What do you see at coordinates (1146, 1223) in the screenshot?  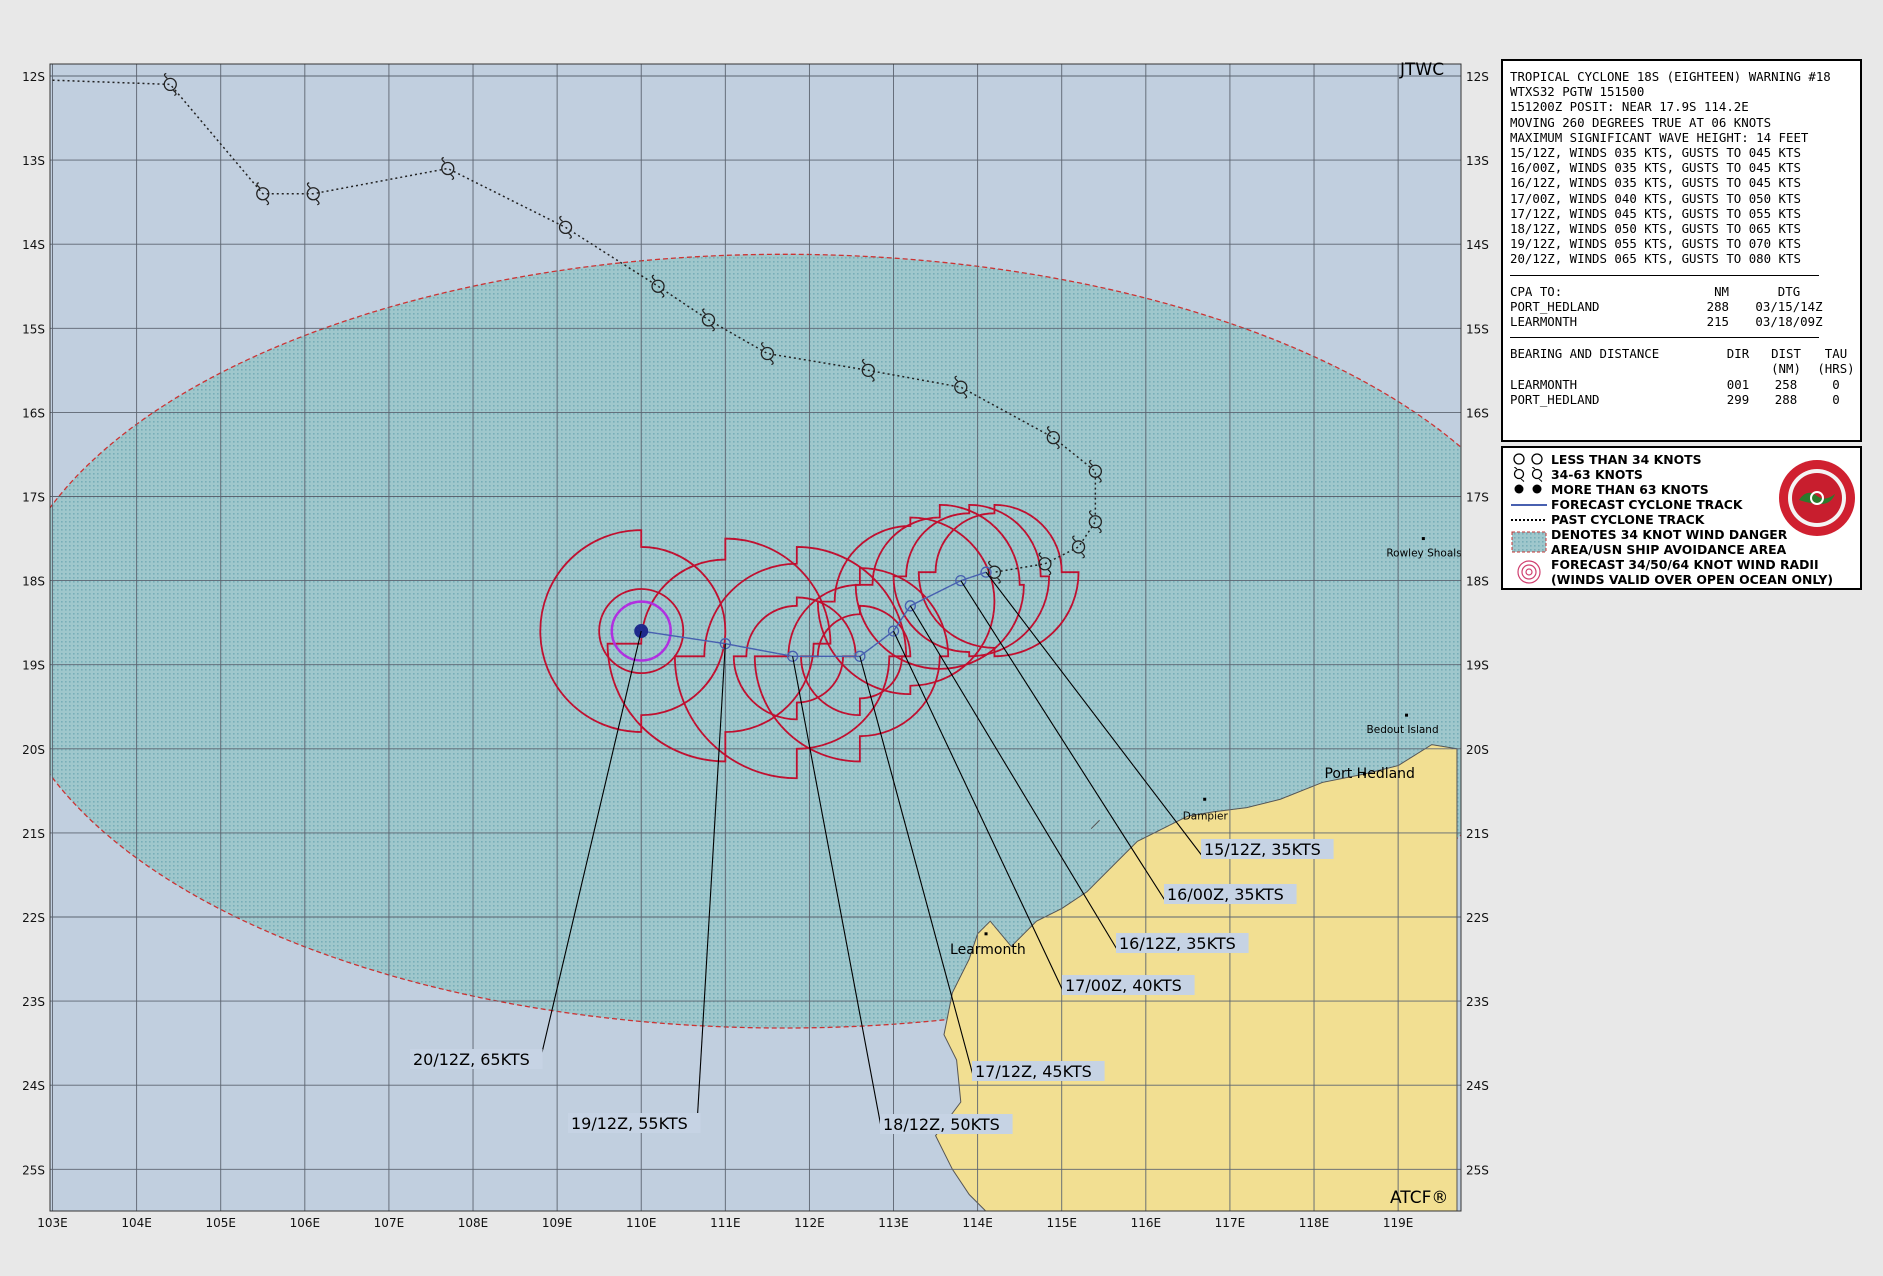 I see `lon-label: 116E` at bounding box center [1146, 1223].